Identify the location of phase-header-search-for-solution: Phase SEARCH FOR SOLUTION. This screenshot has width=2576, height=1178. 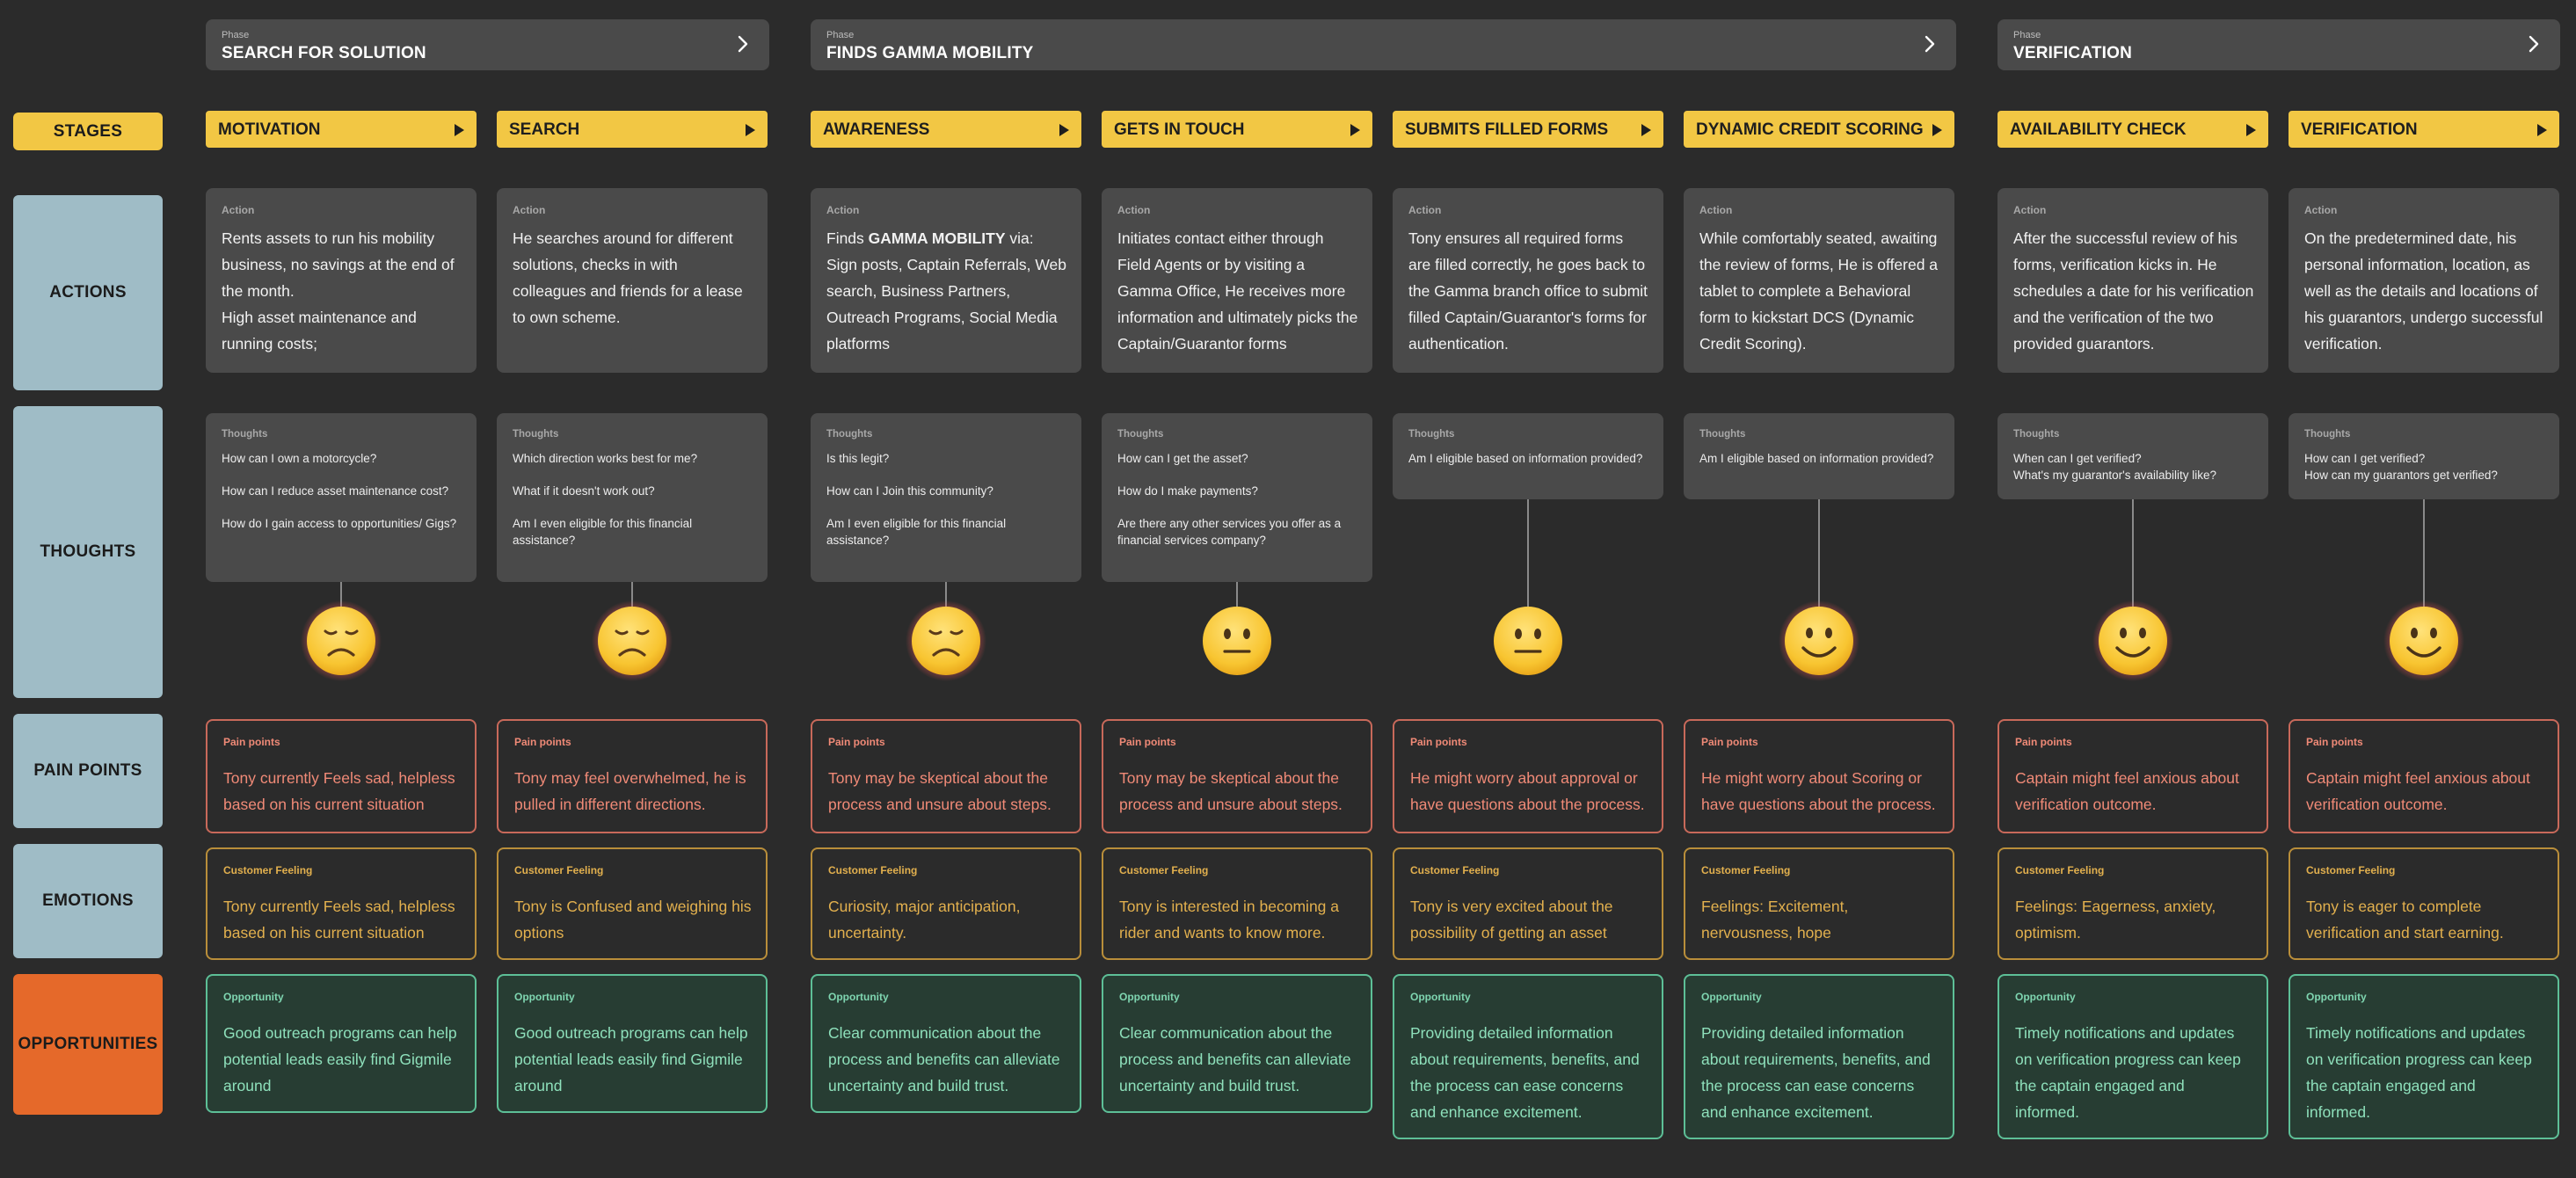
(487, 44).